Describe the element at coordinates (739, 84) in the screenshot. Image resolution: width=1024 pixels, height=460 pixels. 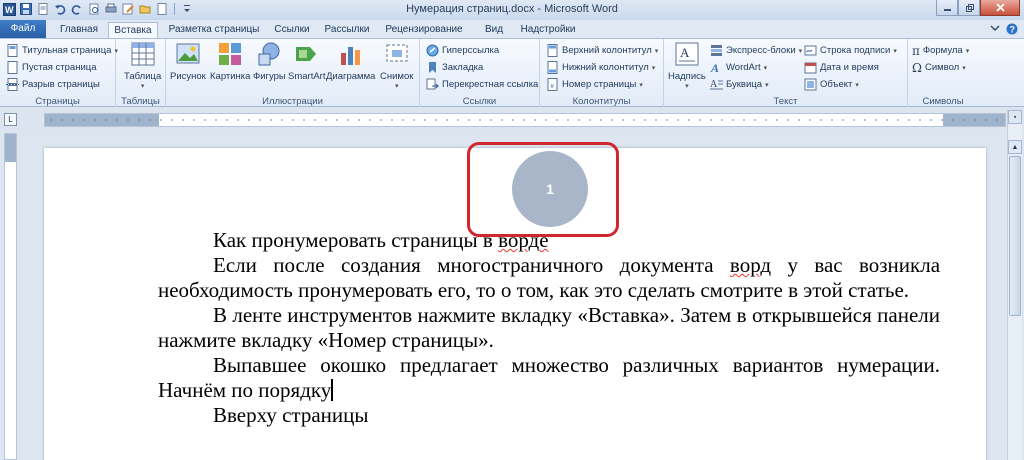
I see `dropcap-button: A Буквица ▾` at that location.